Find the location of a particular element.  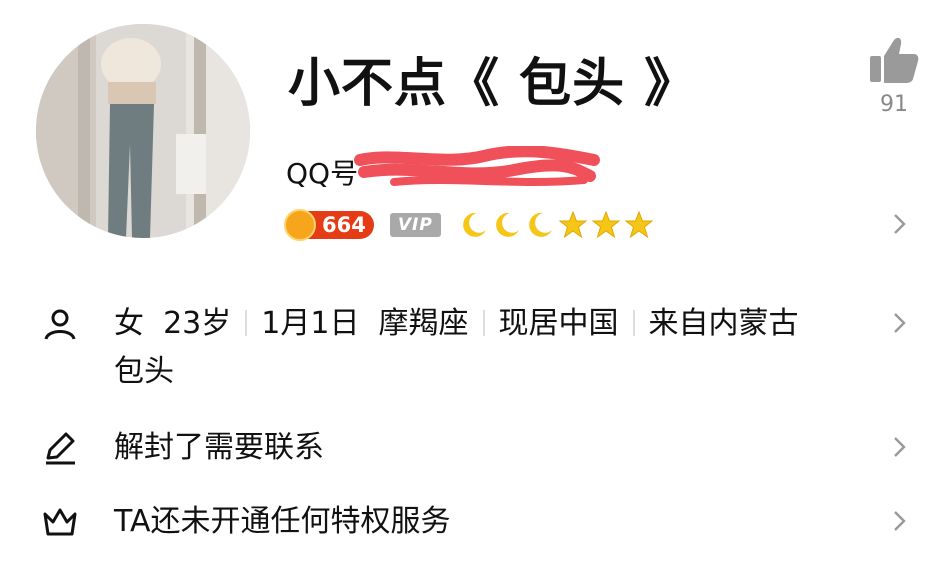

badge-row: 664 VIP is located at coordinates (469, 225).